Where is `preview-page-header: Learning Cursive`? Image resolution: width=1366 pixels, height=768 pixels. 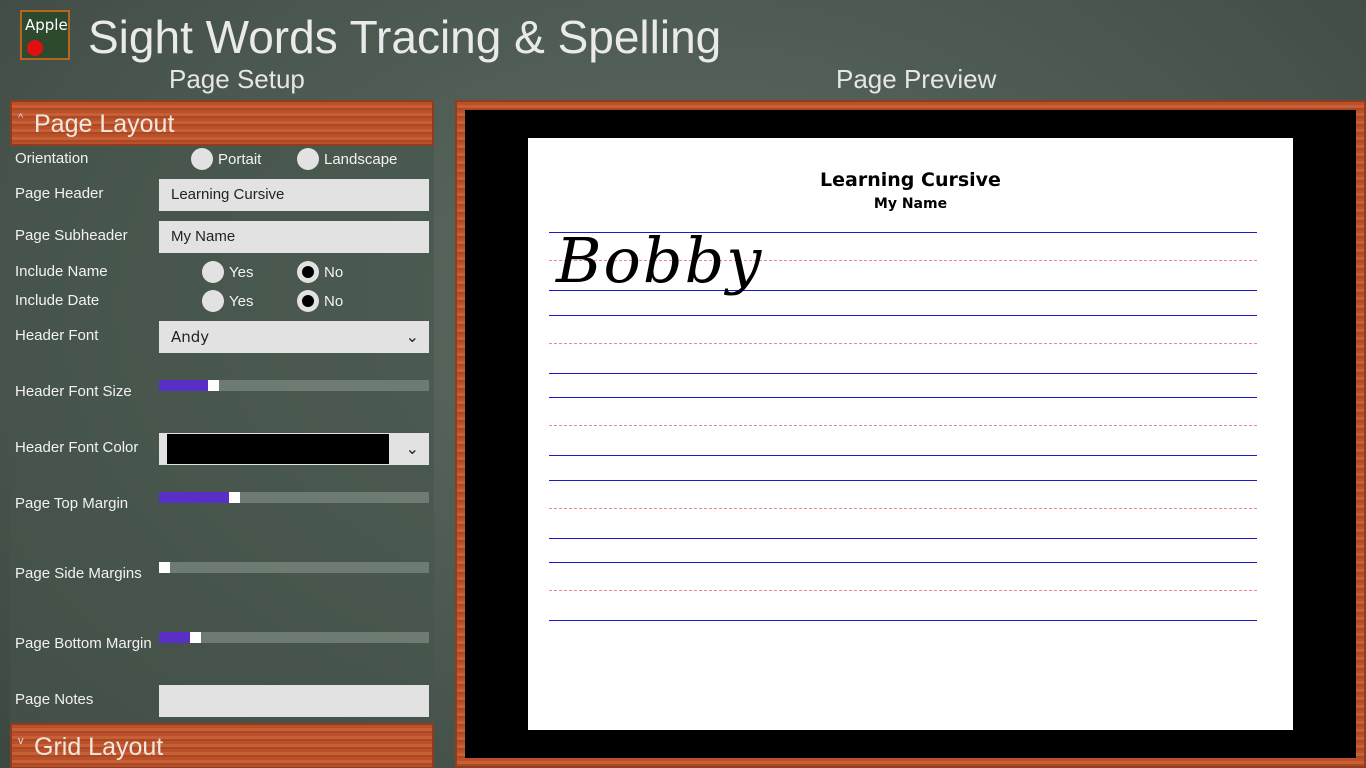
preview-page-header: Learning Cursive is located at coordinates (910, 180).